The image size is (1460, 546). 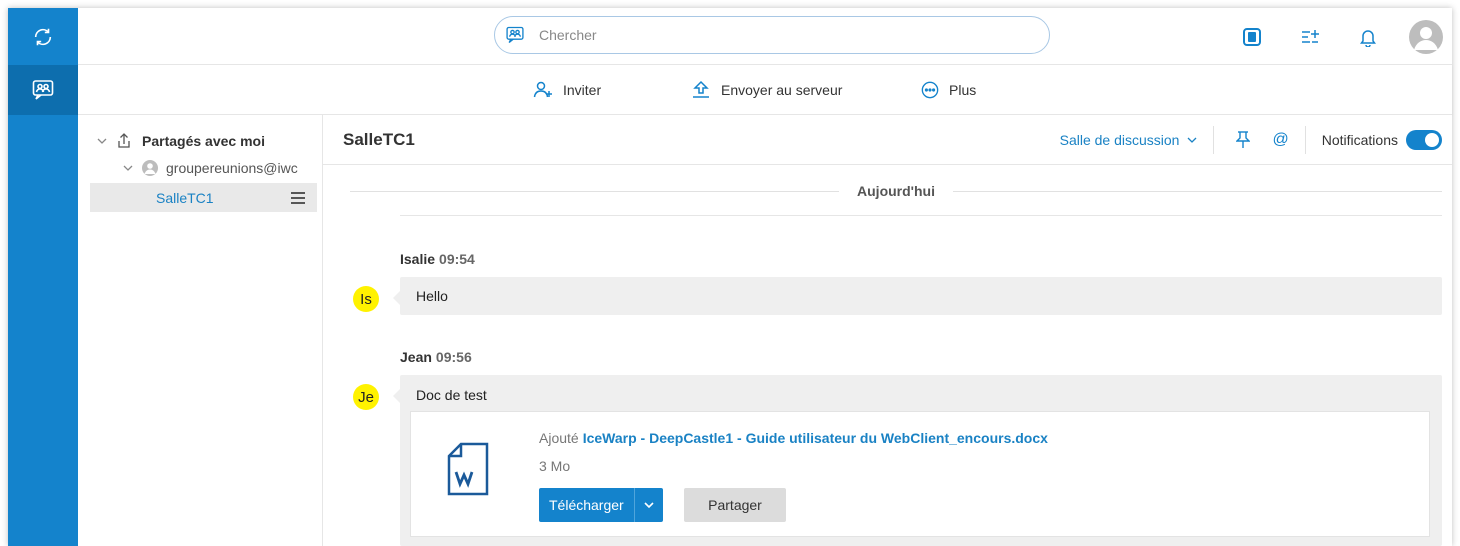 I want to click on tree-label-room: SalleTC1, so click(x=185, y=197).